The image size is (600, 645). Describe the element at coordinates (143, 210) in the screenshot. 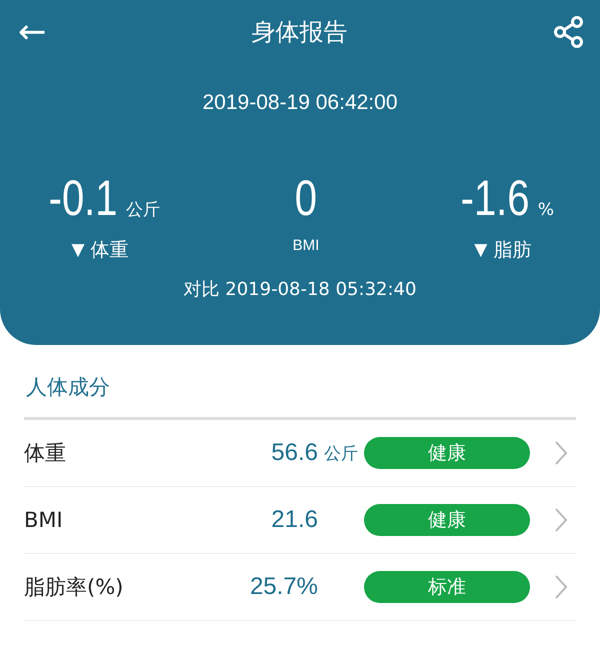

I see `stat-unit: 公斤` at that location.